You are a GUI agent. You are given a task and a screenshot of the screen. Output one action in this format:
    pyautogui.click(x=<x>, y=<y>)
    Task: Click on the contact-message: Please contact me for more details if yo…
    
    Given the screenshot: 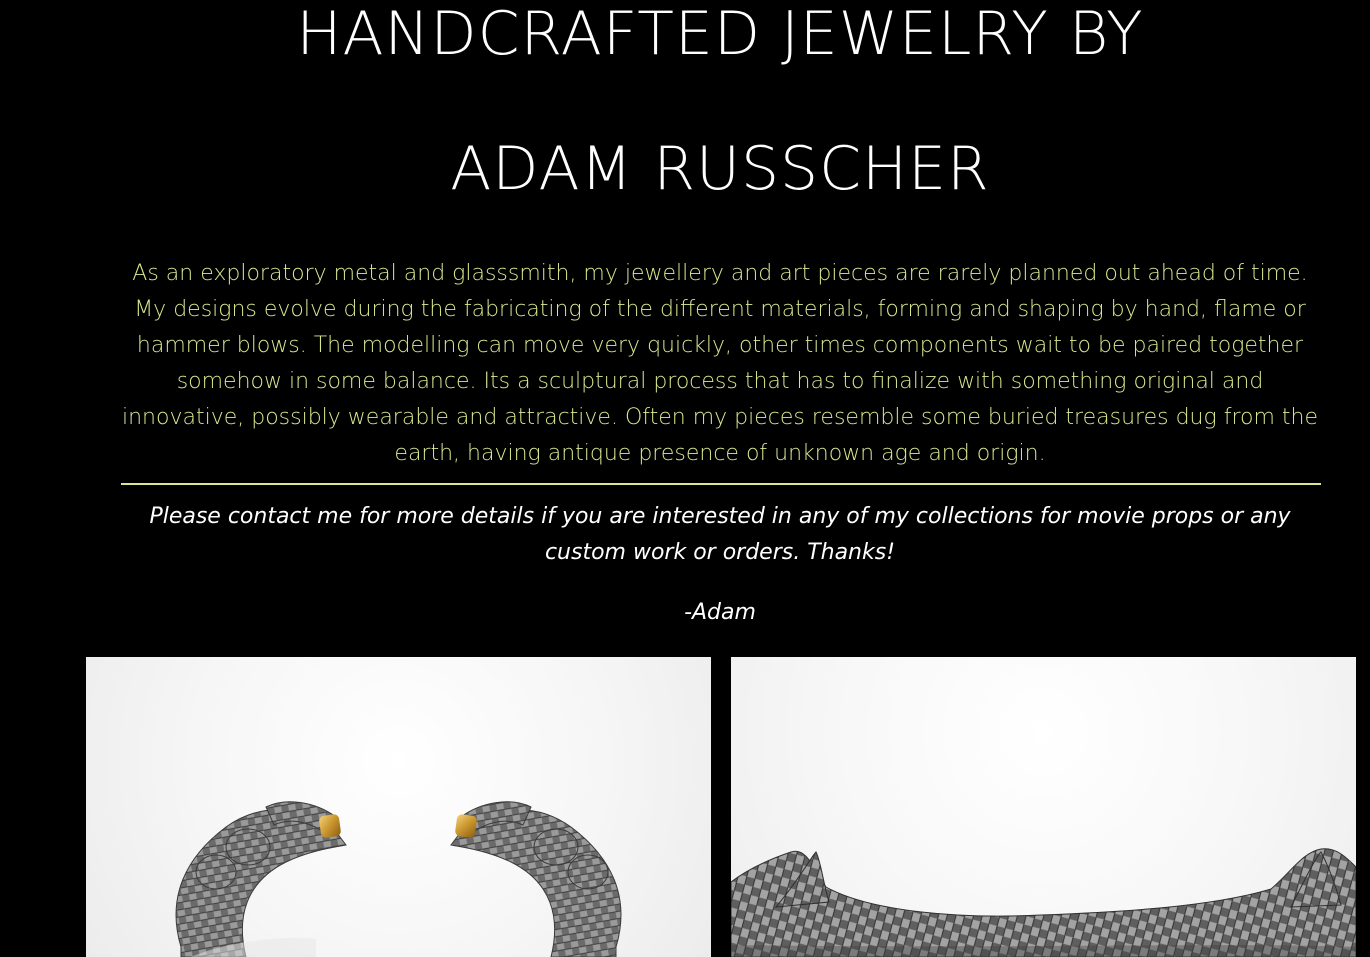 What is the action you would take?
    pyautogui.click(x=720, y=534)
    